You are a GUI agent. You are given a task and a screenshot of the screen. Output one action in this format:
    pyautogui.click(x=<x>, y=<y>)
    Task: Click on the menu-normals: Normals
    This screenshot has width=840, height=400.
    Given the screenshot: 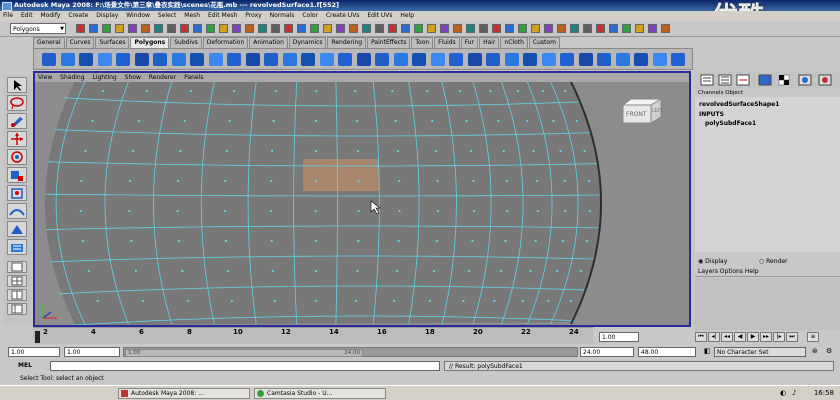 What is the action you would take?
    pyautogui.click(x=282, y=15)
    